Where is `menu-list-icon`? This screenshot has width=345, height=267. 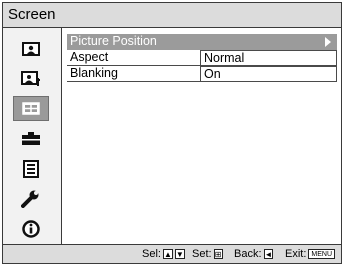 menu-list-icon is located at coordinates (31, 168).